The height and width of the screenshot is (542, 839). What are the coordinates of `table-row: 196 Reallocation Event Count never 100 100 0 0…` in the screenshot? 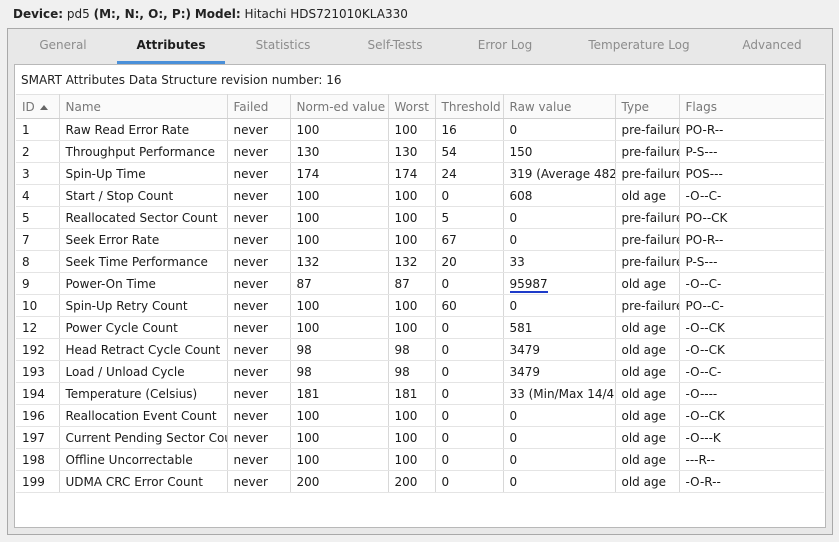 It's located at (420, 415).